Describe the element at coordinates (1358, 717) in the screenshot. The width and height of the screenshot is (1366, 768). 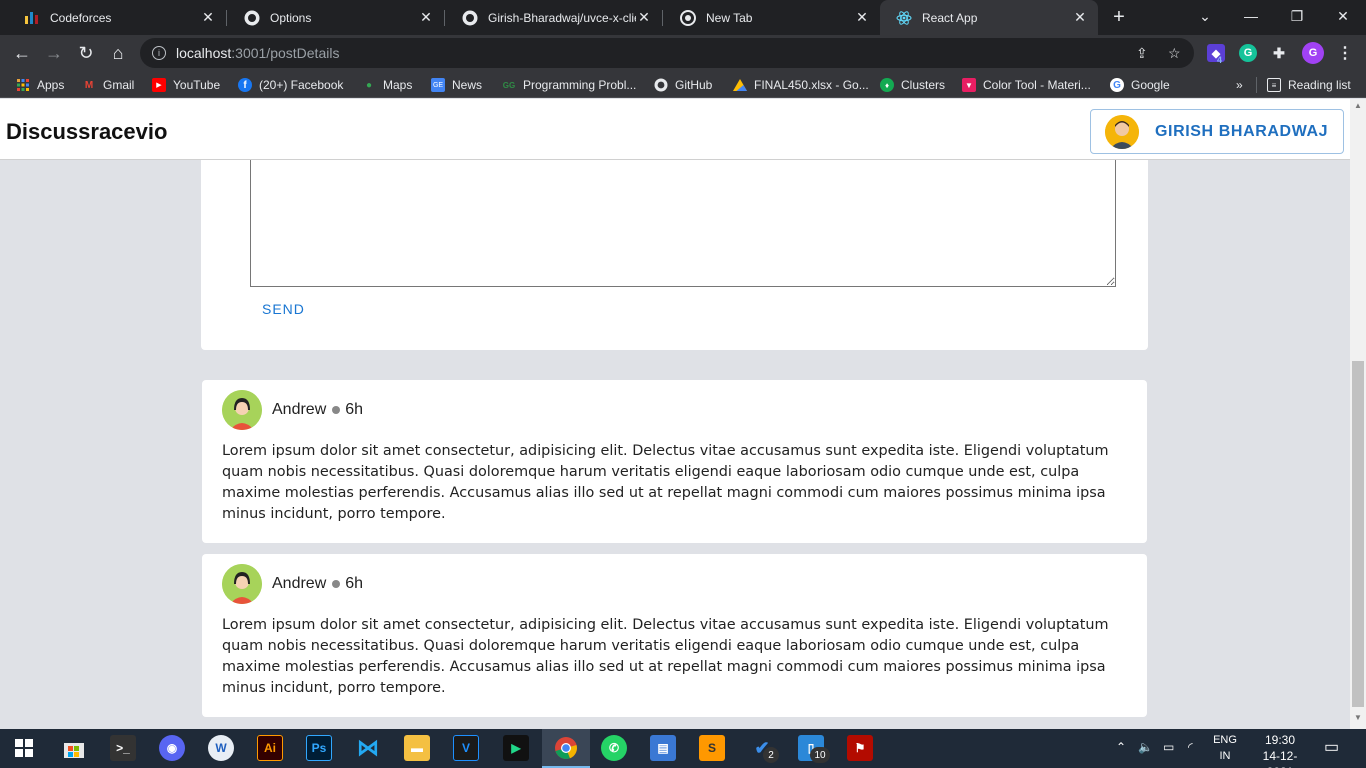
I see `scroll-down-arrow-icon: ▼` at that location.